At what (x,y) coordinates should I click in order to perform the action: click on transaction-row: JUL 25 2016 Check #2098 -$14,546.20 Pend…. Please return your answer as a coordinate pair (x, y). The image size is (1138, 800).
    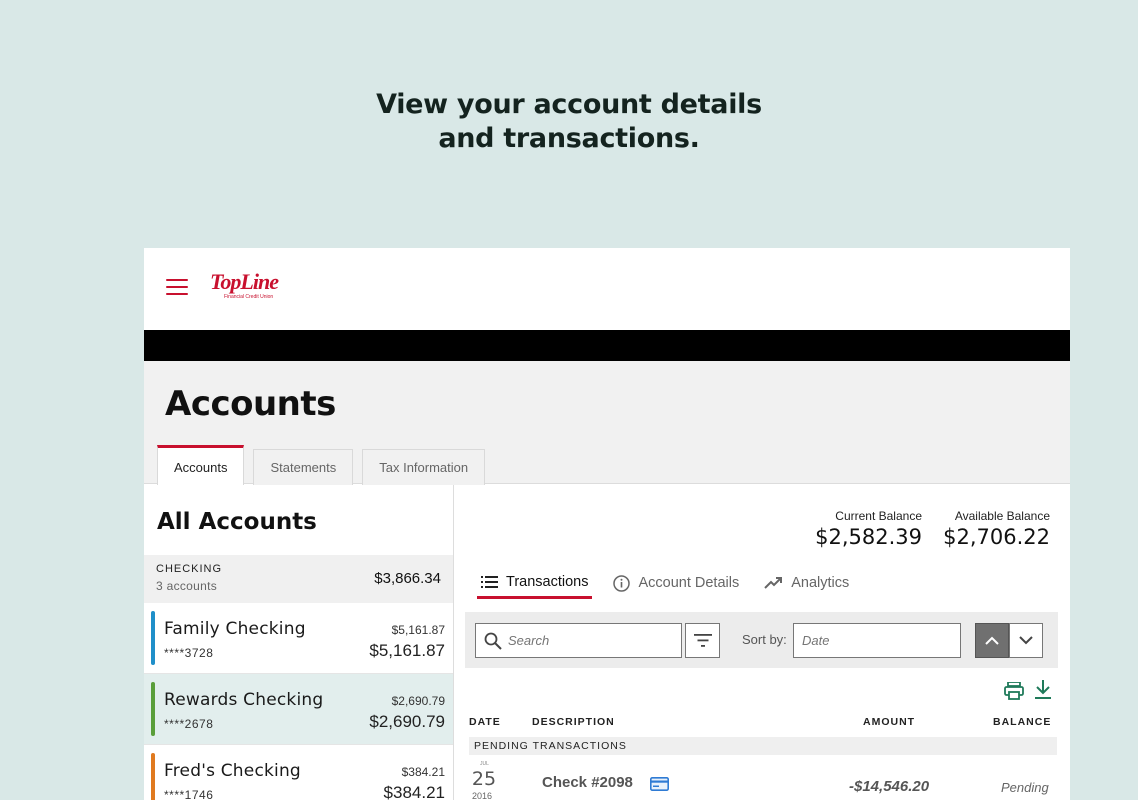
    Looking at the image, I should click on (764, 779).